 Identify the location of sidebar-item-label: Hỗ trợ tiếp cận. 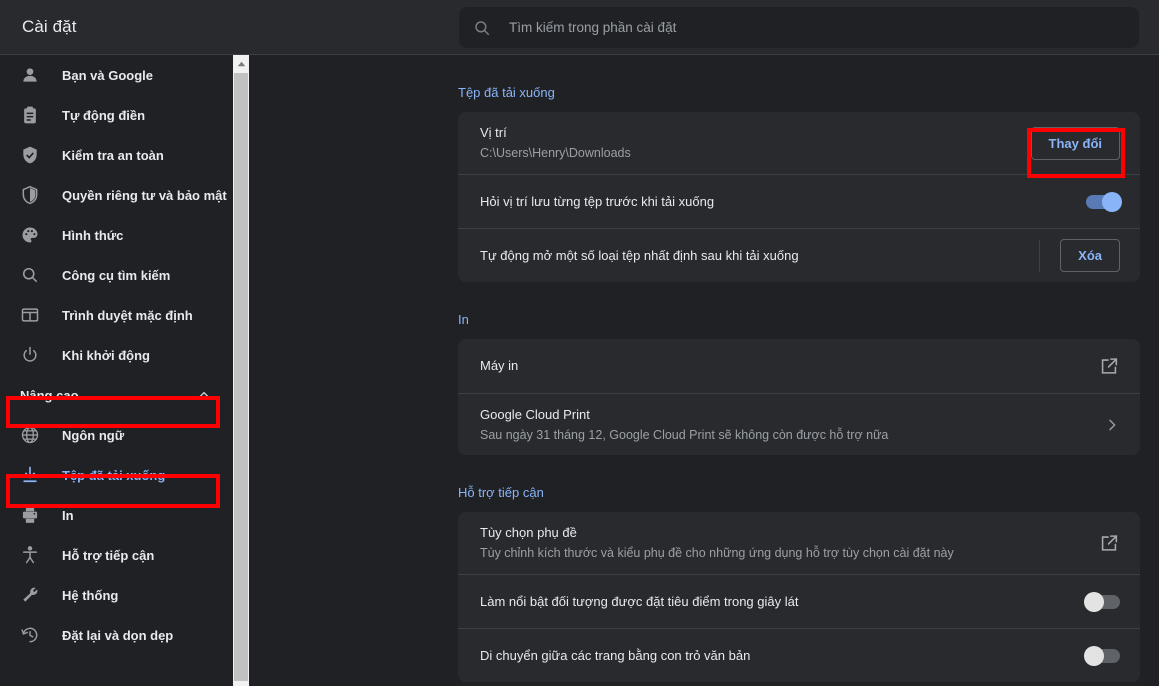
(108, 555).